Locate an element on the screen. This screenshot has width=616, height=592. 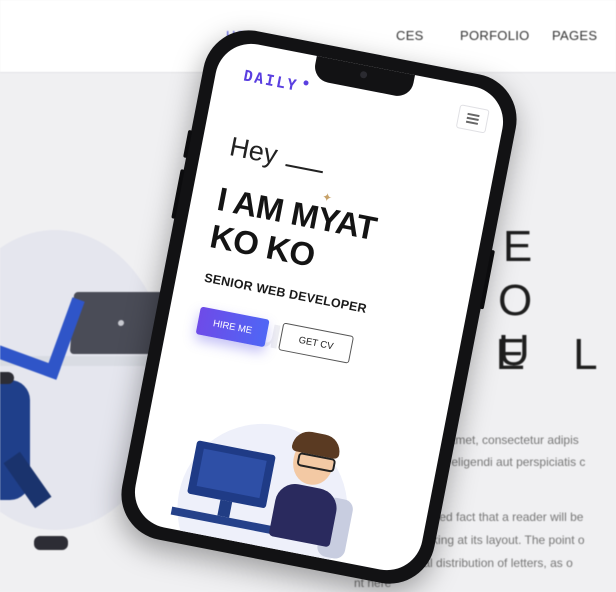
phone-notch is located at coordinates (364, 76).